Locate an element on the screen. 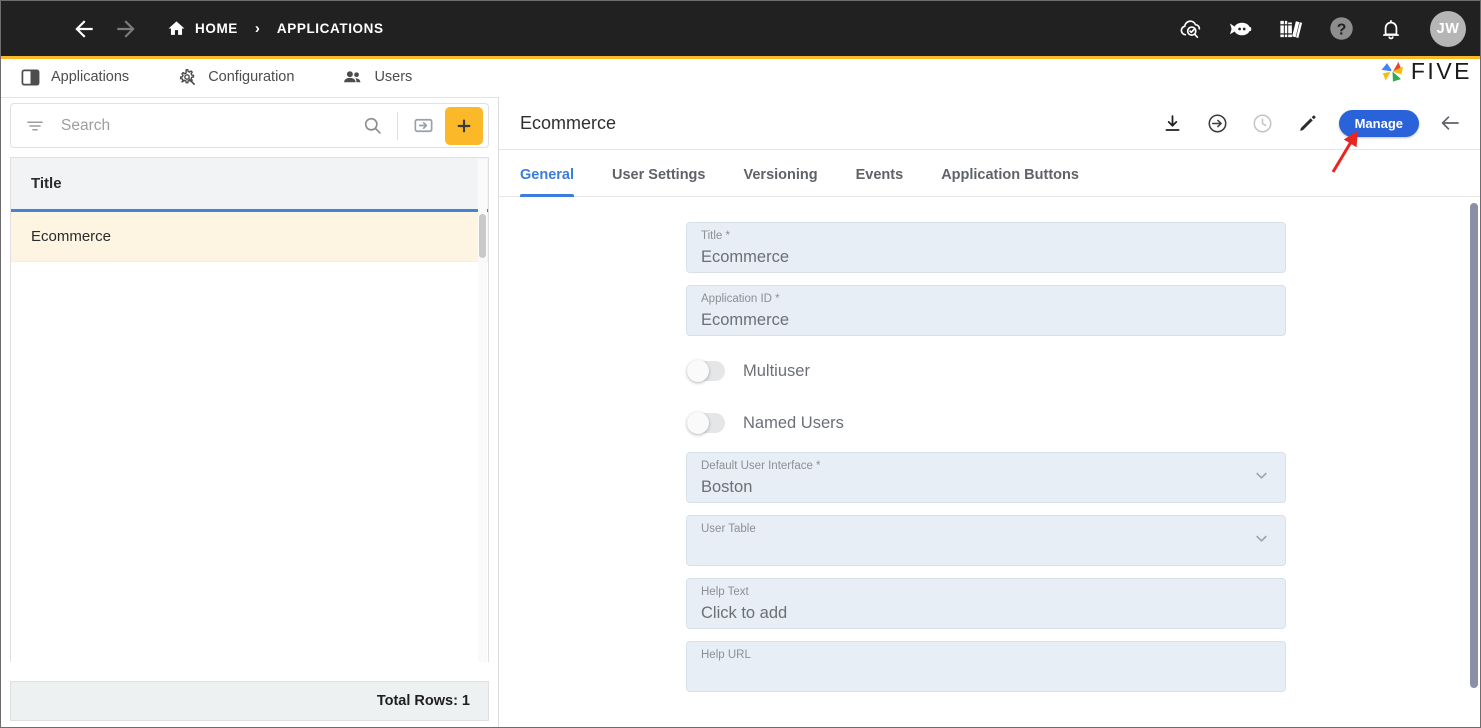 This screenshot has width=1481, height=728. manage-button: Manage is located at coordinates (1378, 123).